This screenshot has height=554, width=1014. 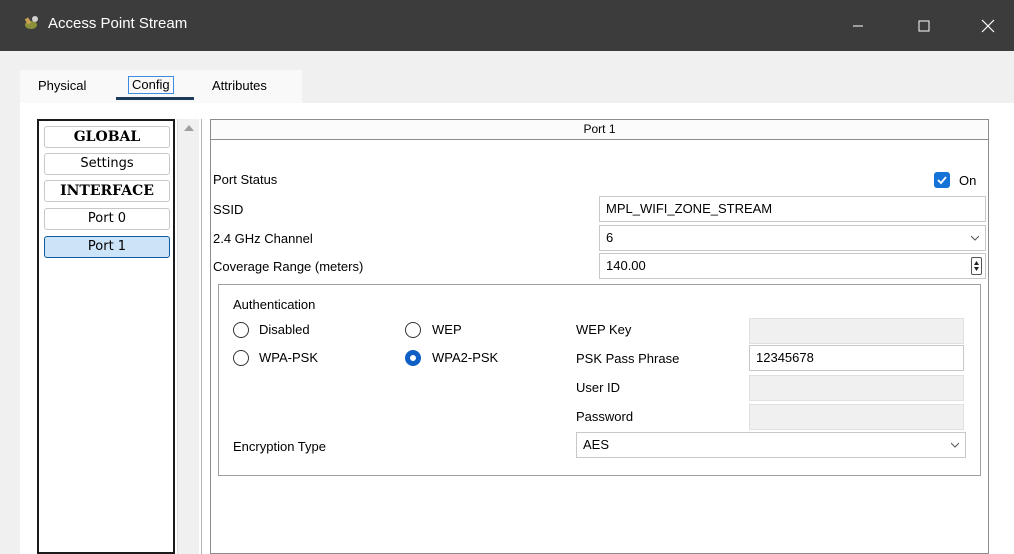 I want to click on radio-disabled-label: Disabled, so click(x=284, y=329).